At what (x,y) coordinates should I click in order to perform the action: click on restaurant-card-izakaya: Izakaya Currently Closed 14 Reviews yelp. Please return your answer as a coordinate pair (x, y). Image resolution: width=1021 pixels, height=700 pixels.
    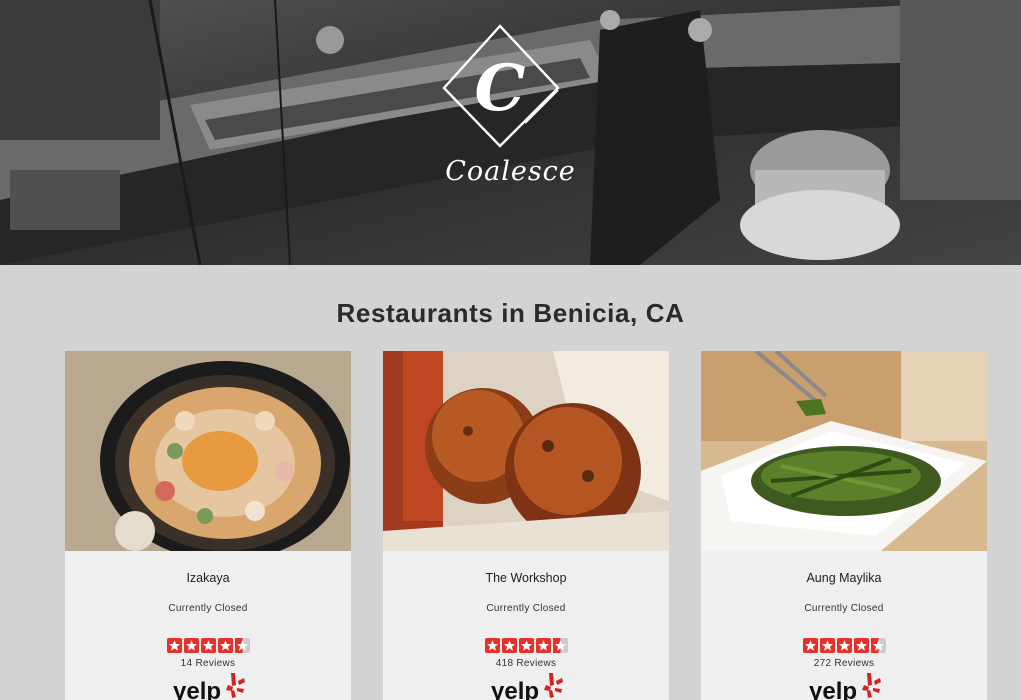
    Looking at the image, I should click on (208, 525).